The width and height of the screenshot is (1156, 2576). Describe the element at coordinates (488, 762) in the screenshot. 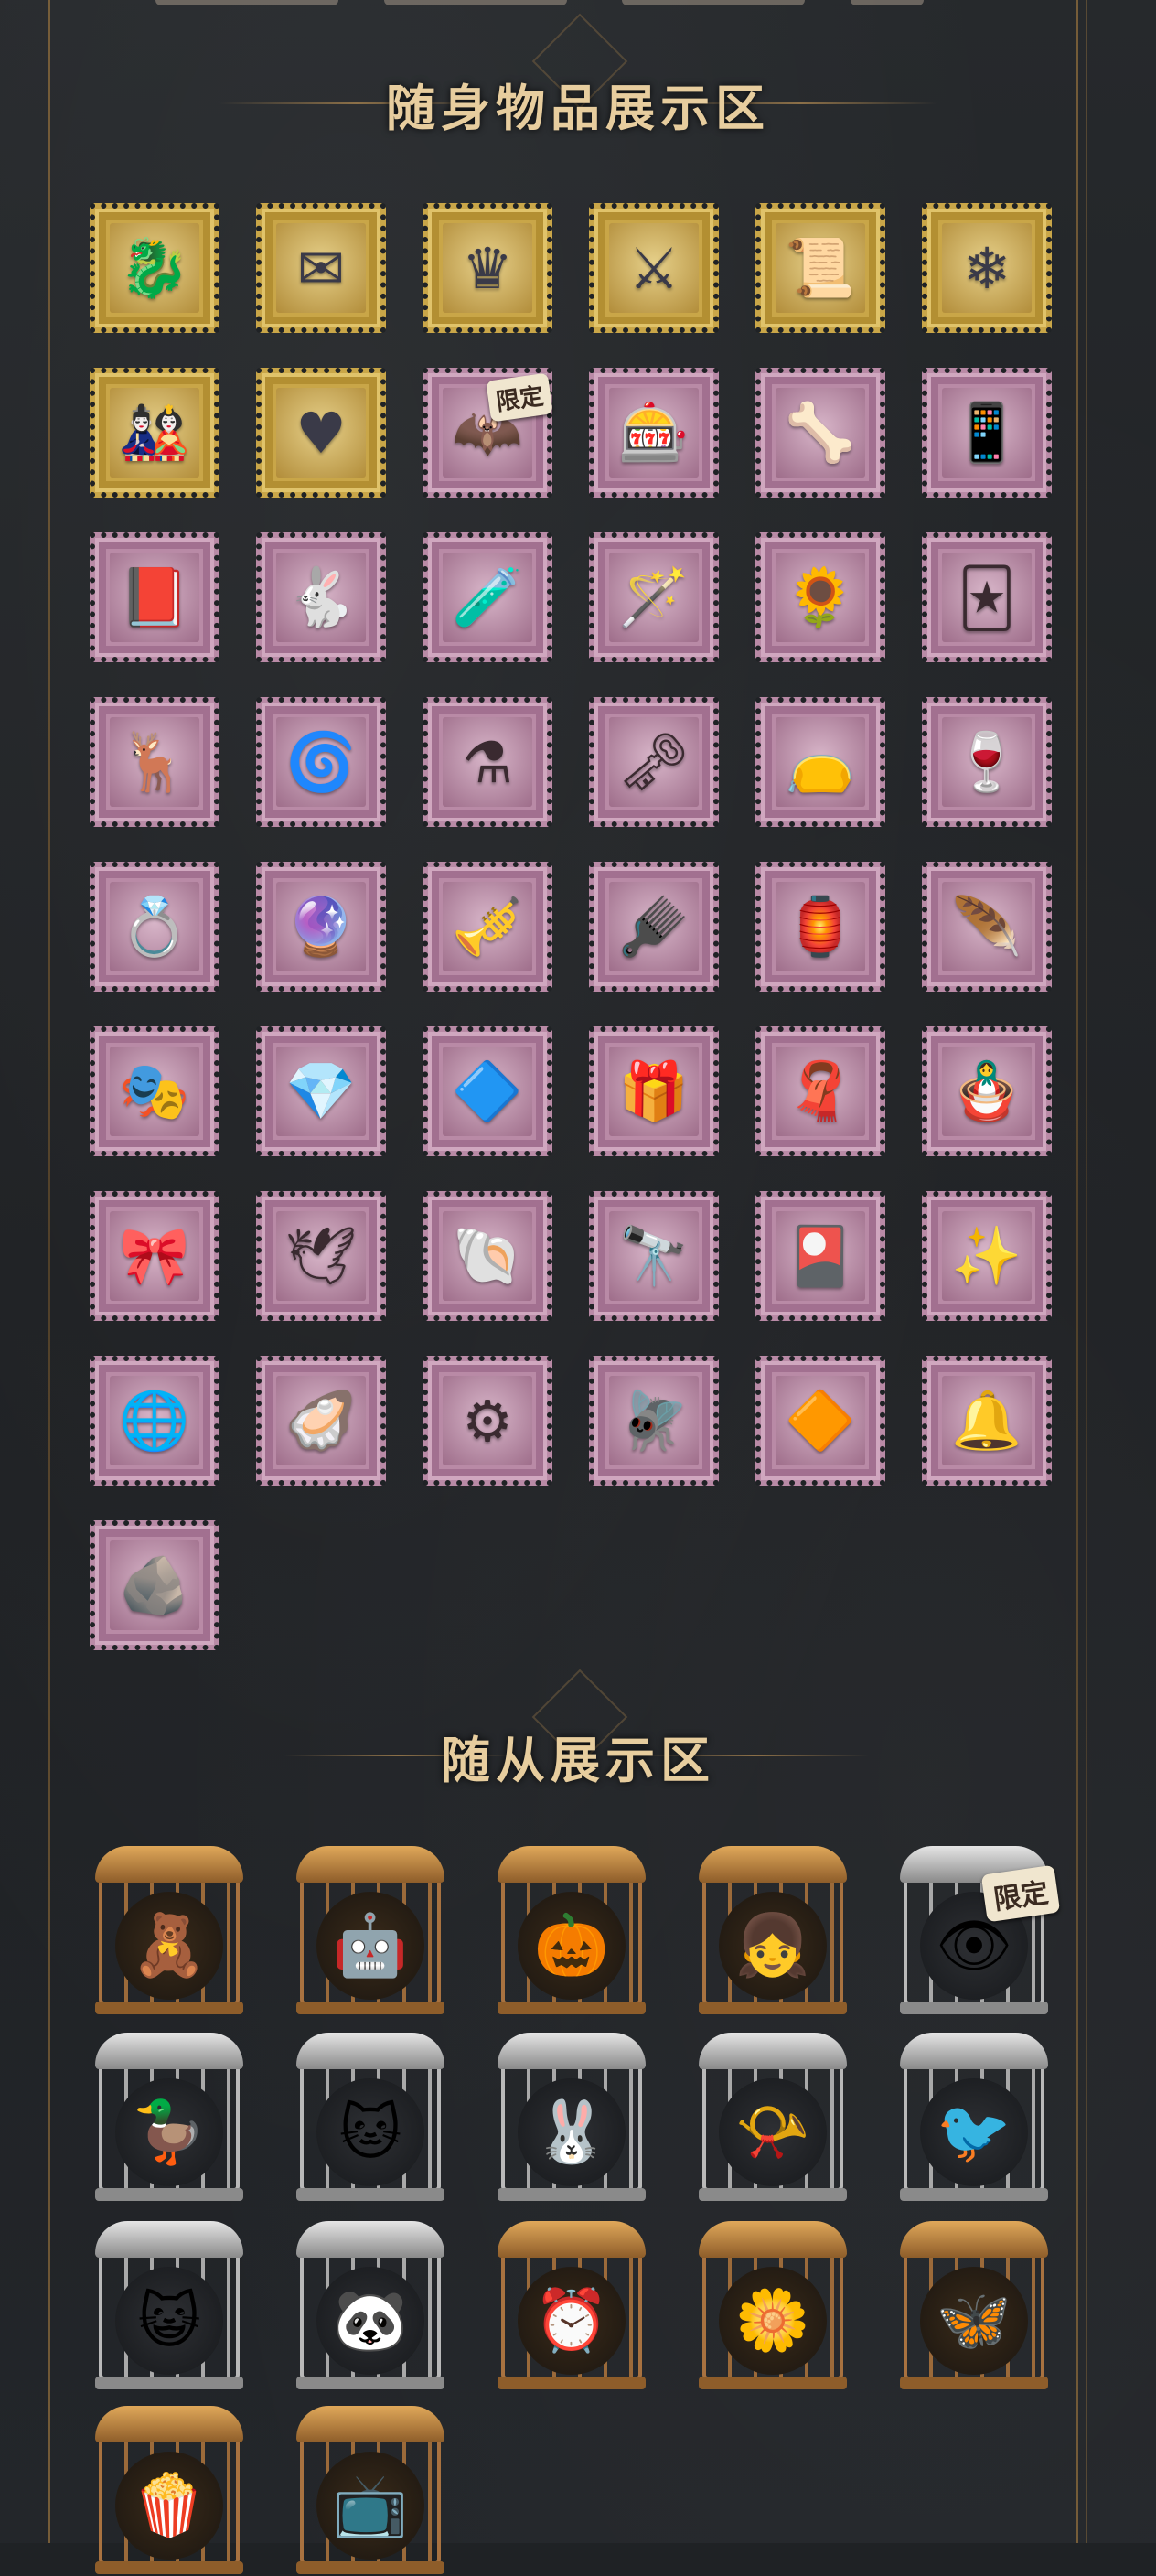

I see `accessory-stamp-ornate-vial: ⚗` at that location.